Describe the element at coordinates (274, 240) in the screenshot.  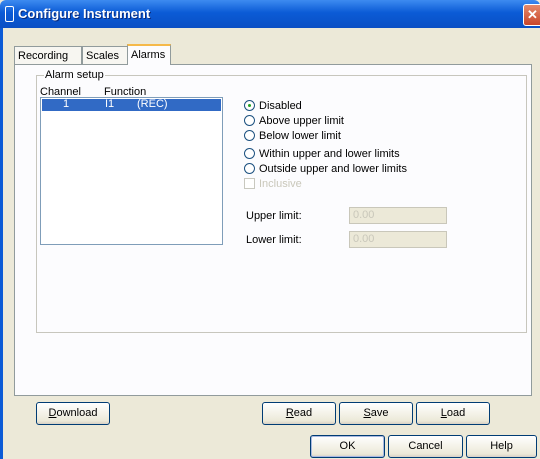
I see `lower-limit-label: Lower limit:` at that location.